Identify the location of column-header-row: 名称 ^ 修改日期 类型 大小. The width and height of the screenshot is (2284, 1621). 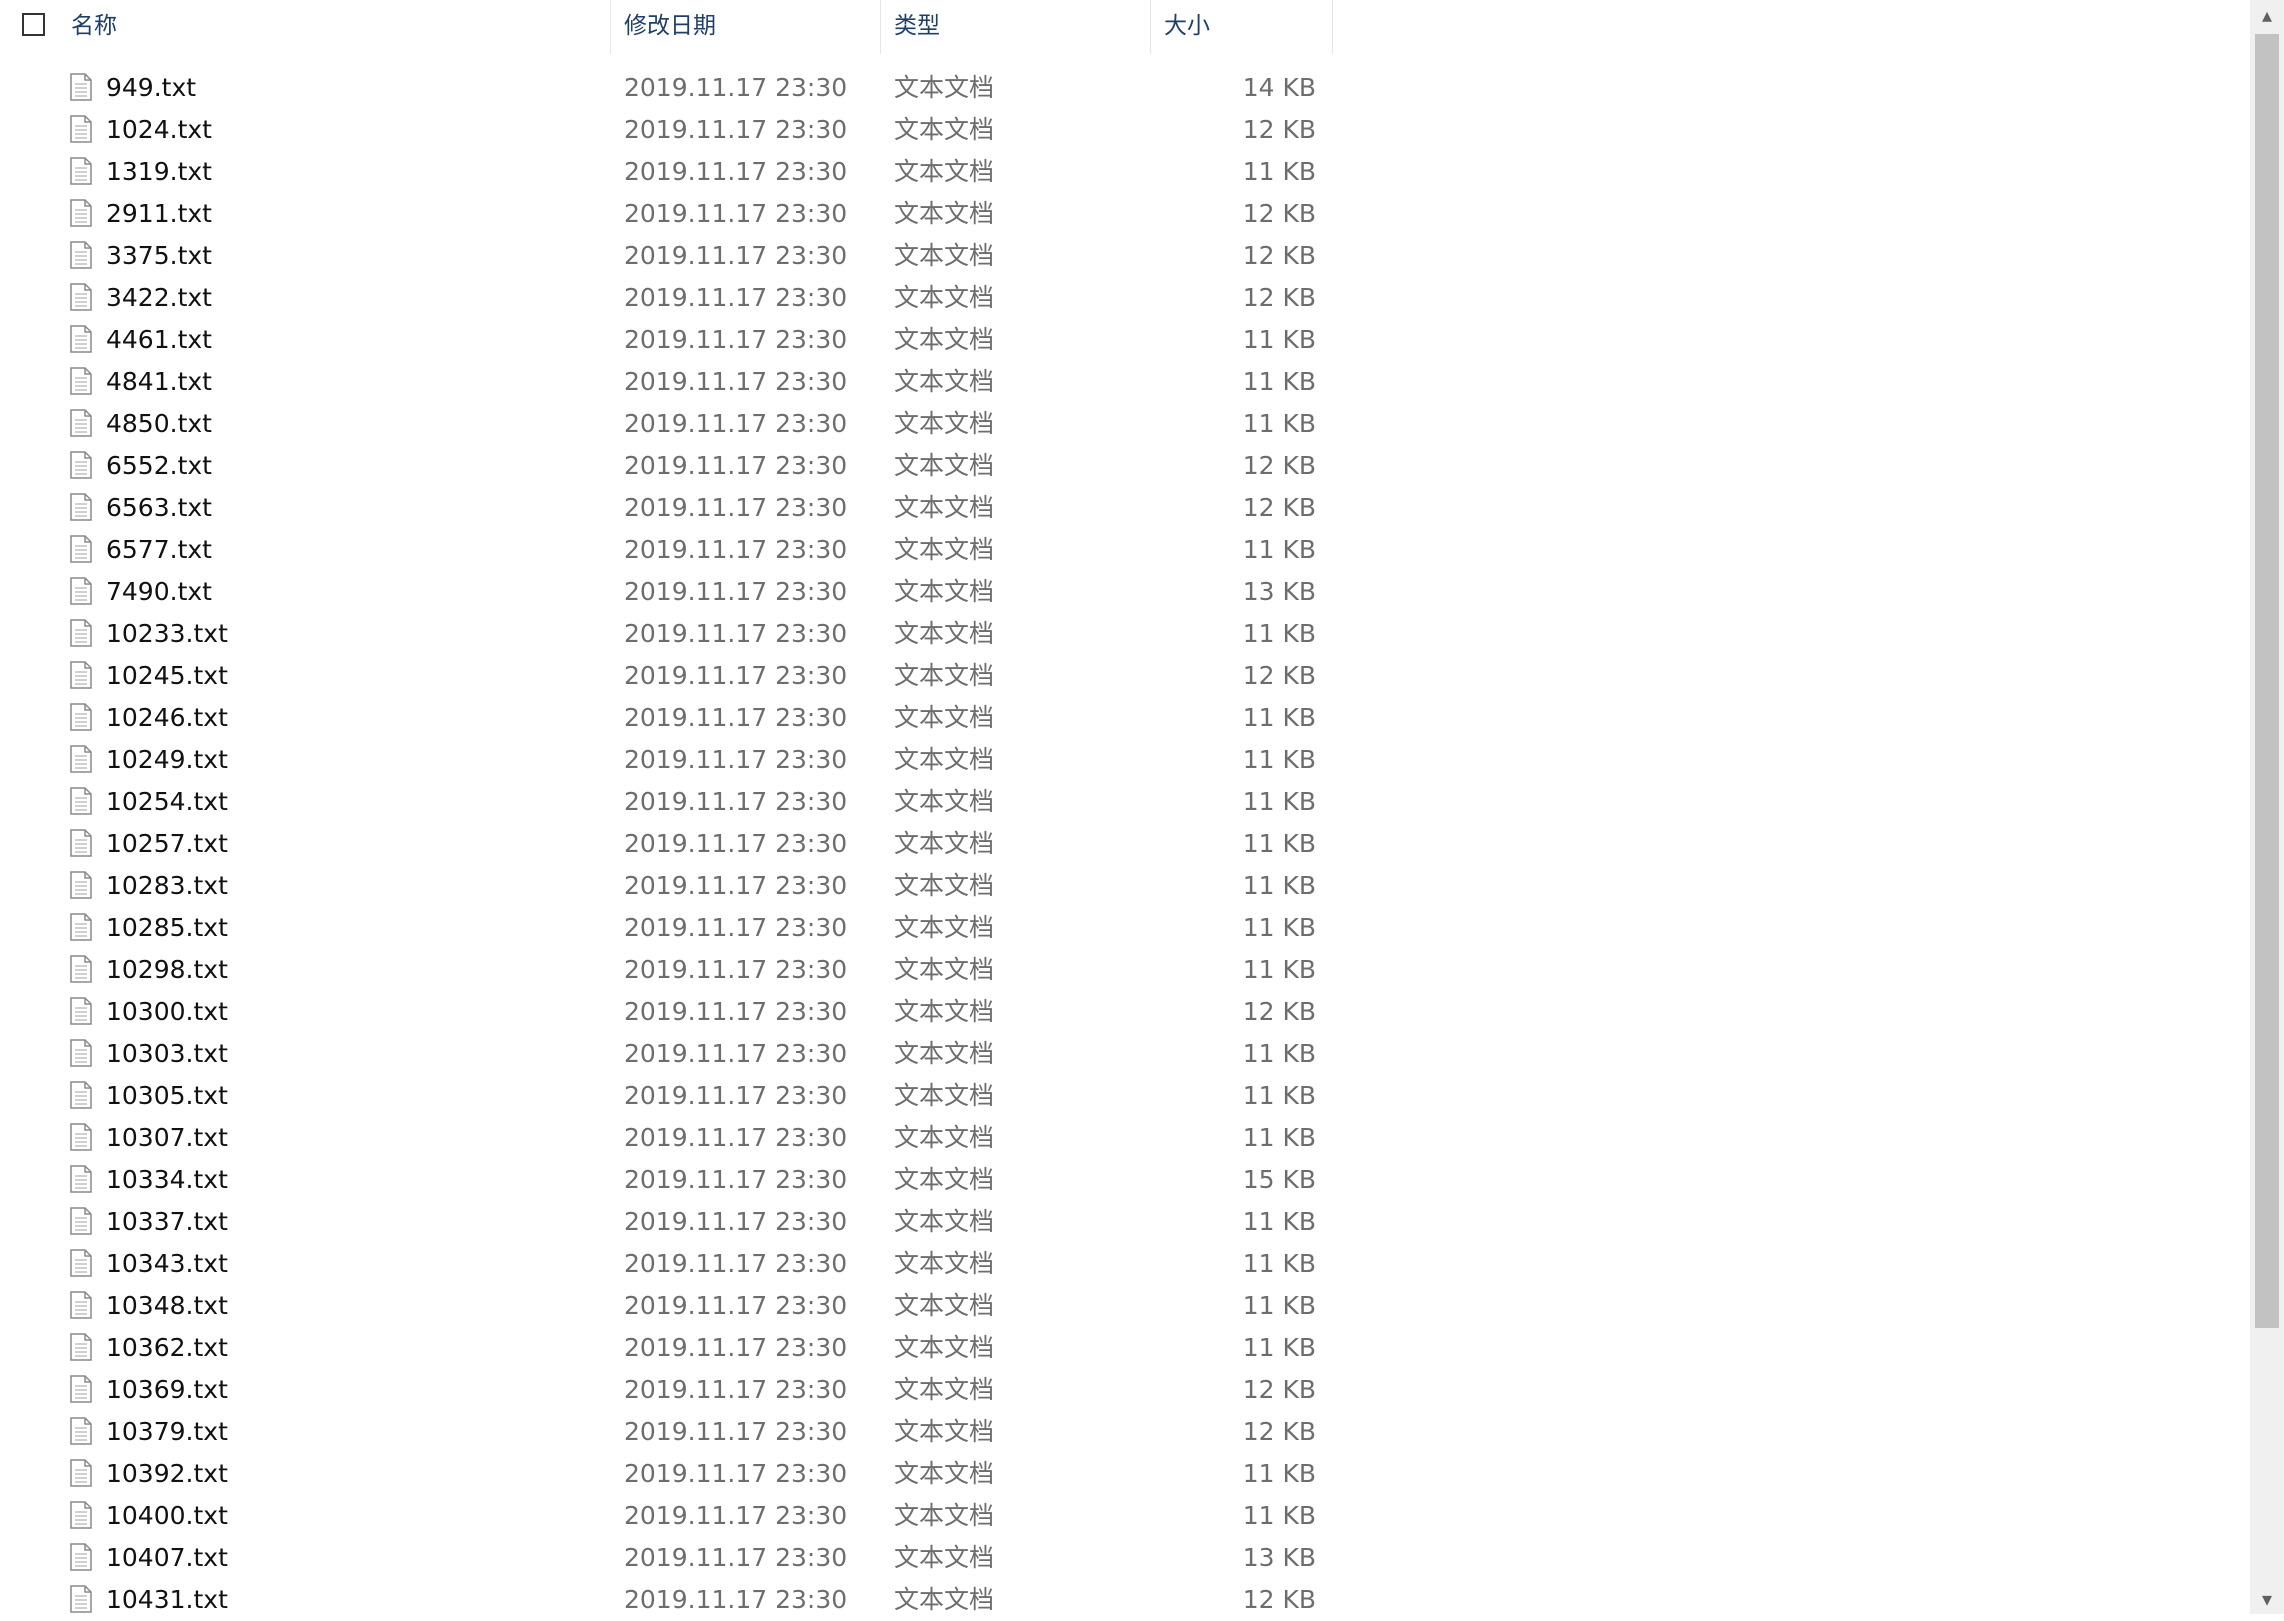
(667, 27).